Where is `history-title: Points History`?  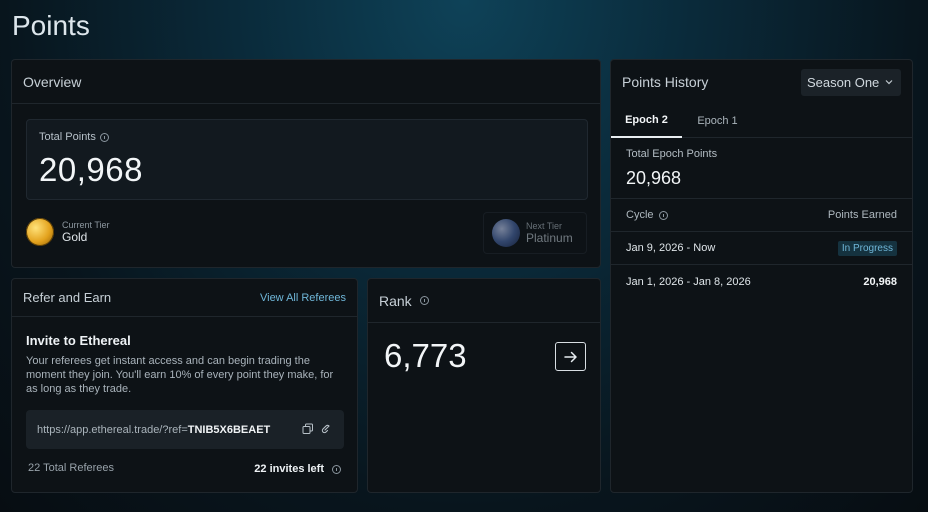
history-title: Points History is located at coordinates (665, 82).